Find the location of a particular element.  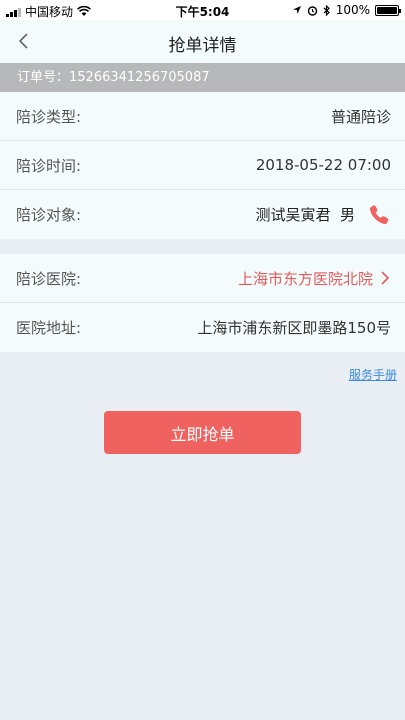

patient-value-wrap: 测试吴寅君 男 is located at coordinates (323, 215).